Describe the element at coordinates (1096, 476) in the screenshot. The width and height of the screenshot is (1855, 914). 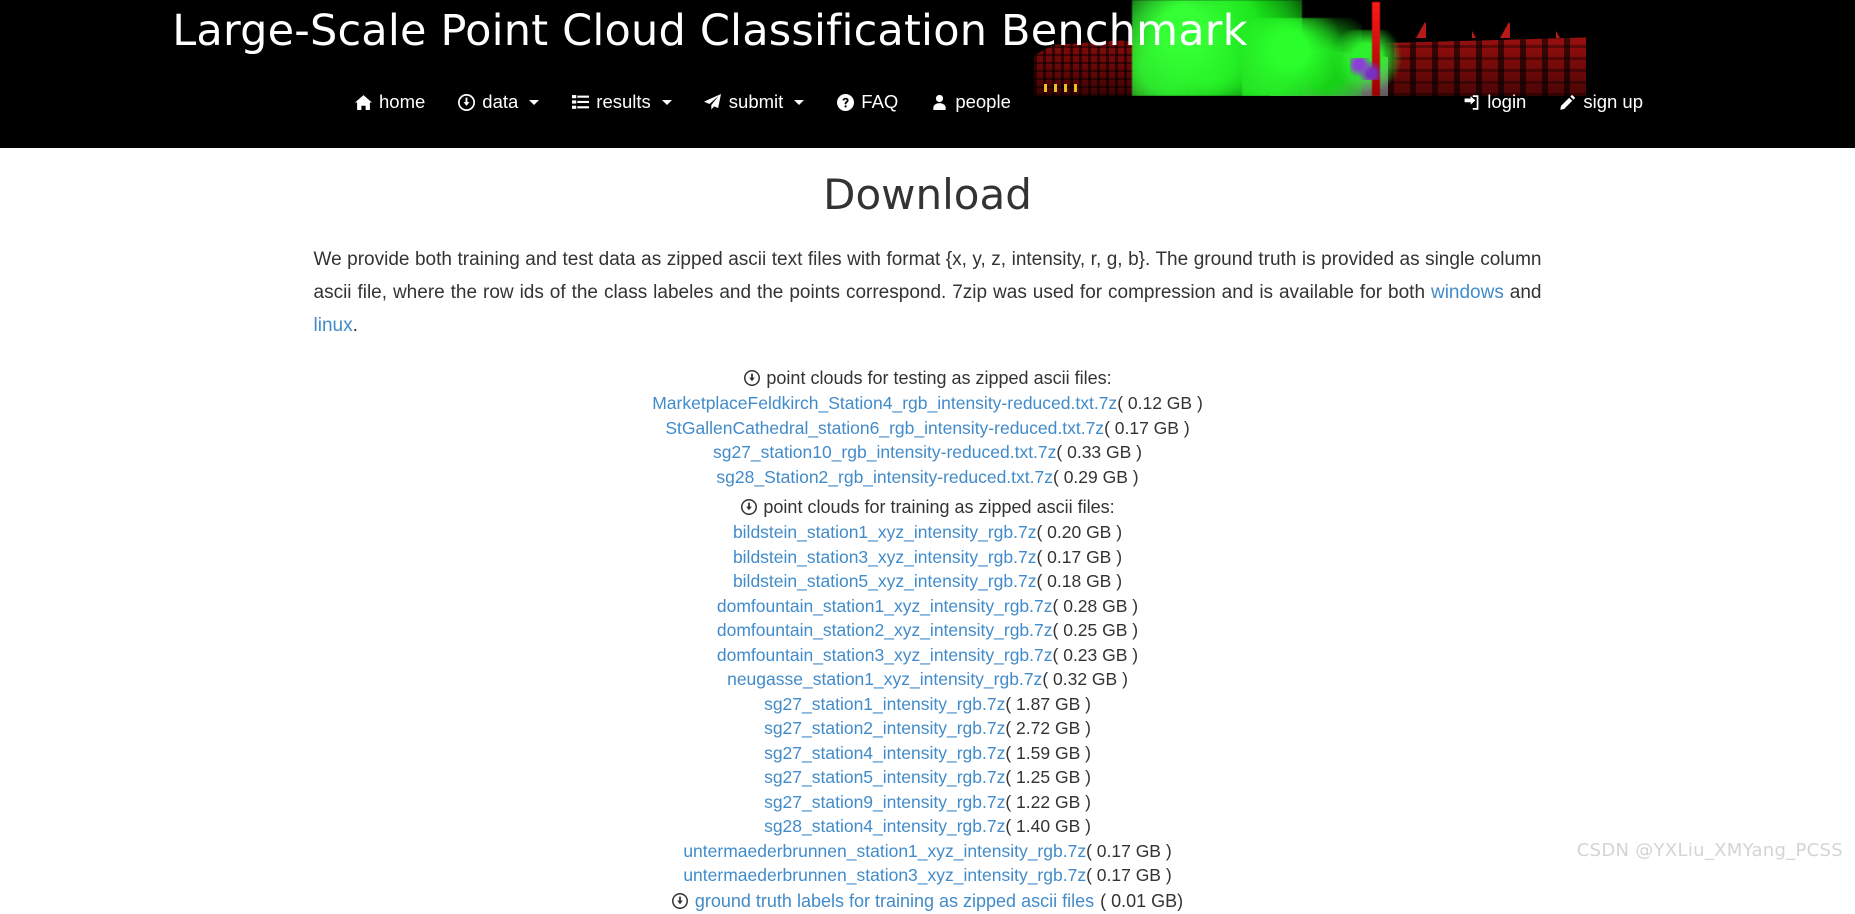
I see `file-size: ( 0.29 GB )` at that location.